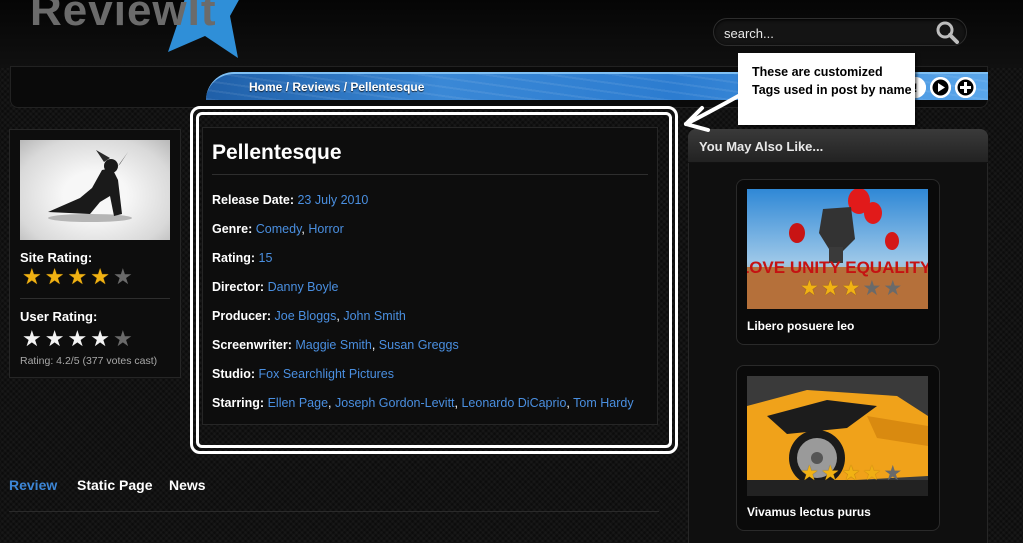 Image resolution: width=1023 pixels, height=543 pixels. What do you see at coordinates (513, 403) in the screenshot?
I see `meta-link: Leonardo DiCaprio` at bounding box center [513, 403].